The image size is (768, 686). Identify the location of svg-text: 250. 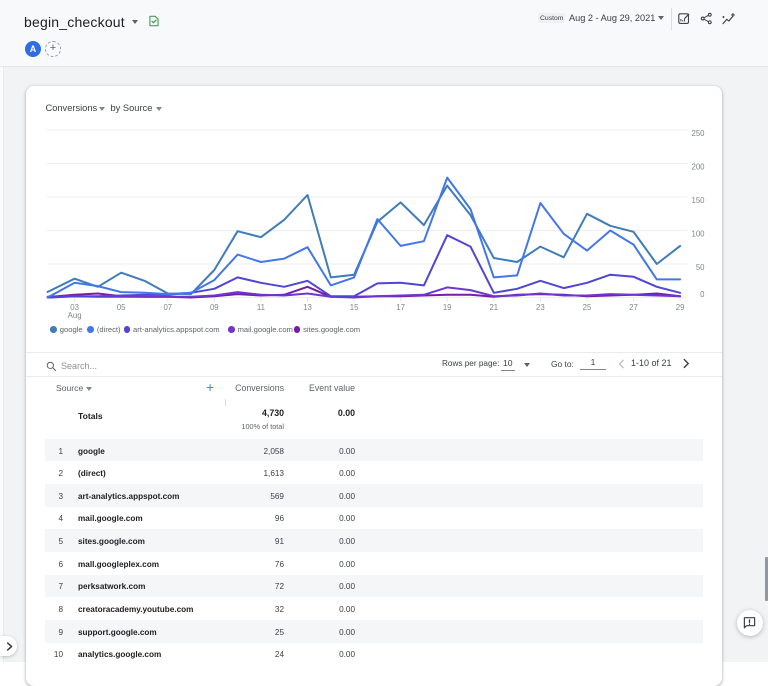
(698, 133).